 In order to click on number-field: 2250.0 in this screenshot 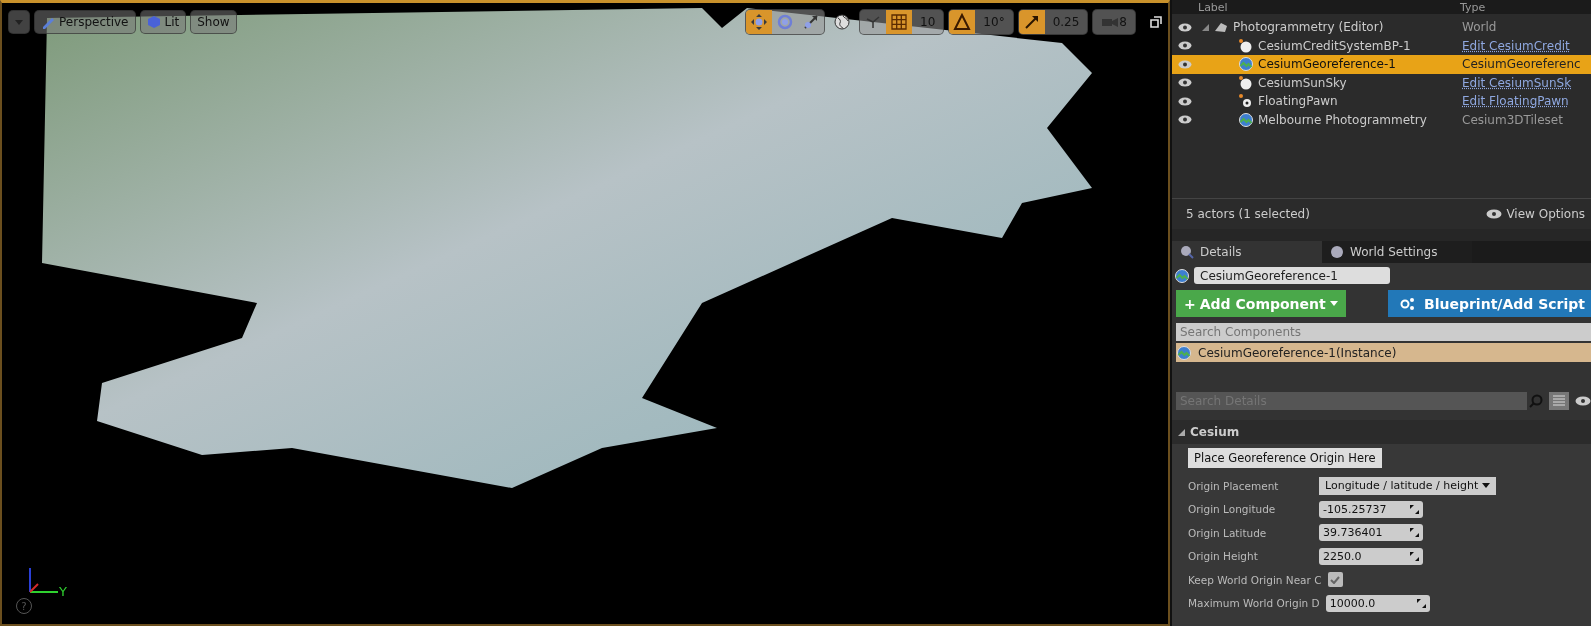, I will do `click(1371, 556)`.